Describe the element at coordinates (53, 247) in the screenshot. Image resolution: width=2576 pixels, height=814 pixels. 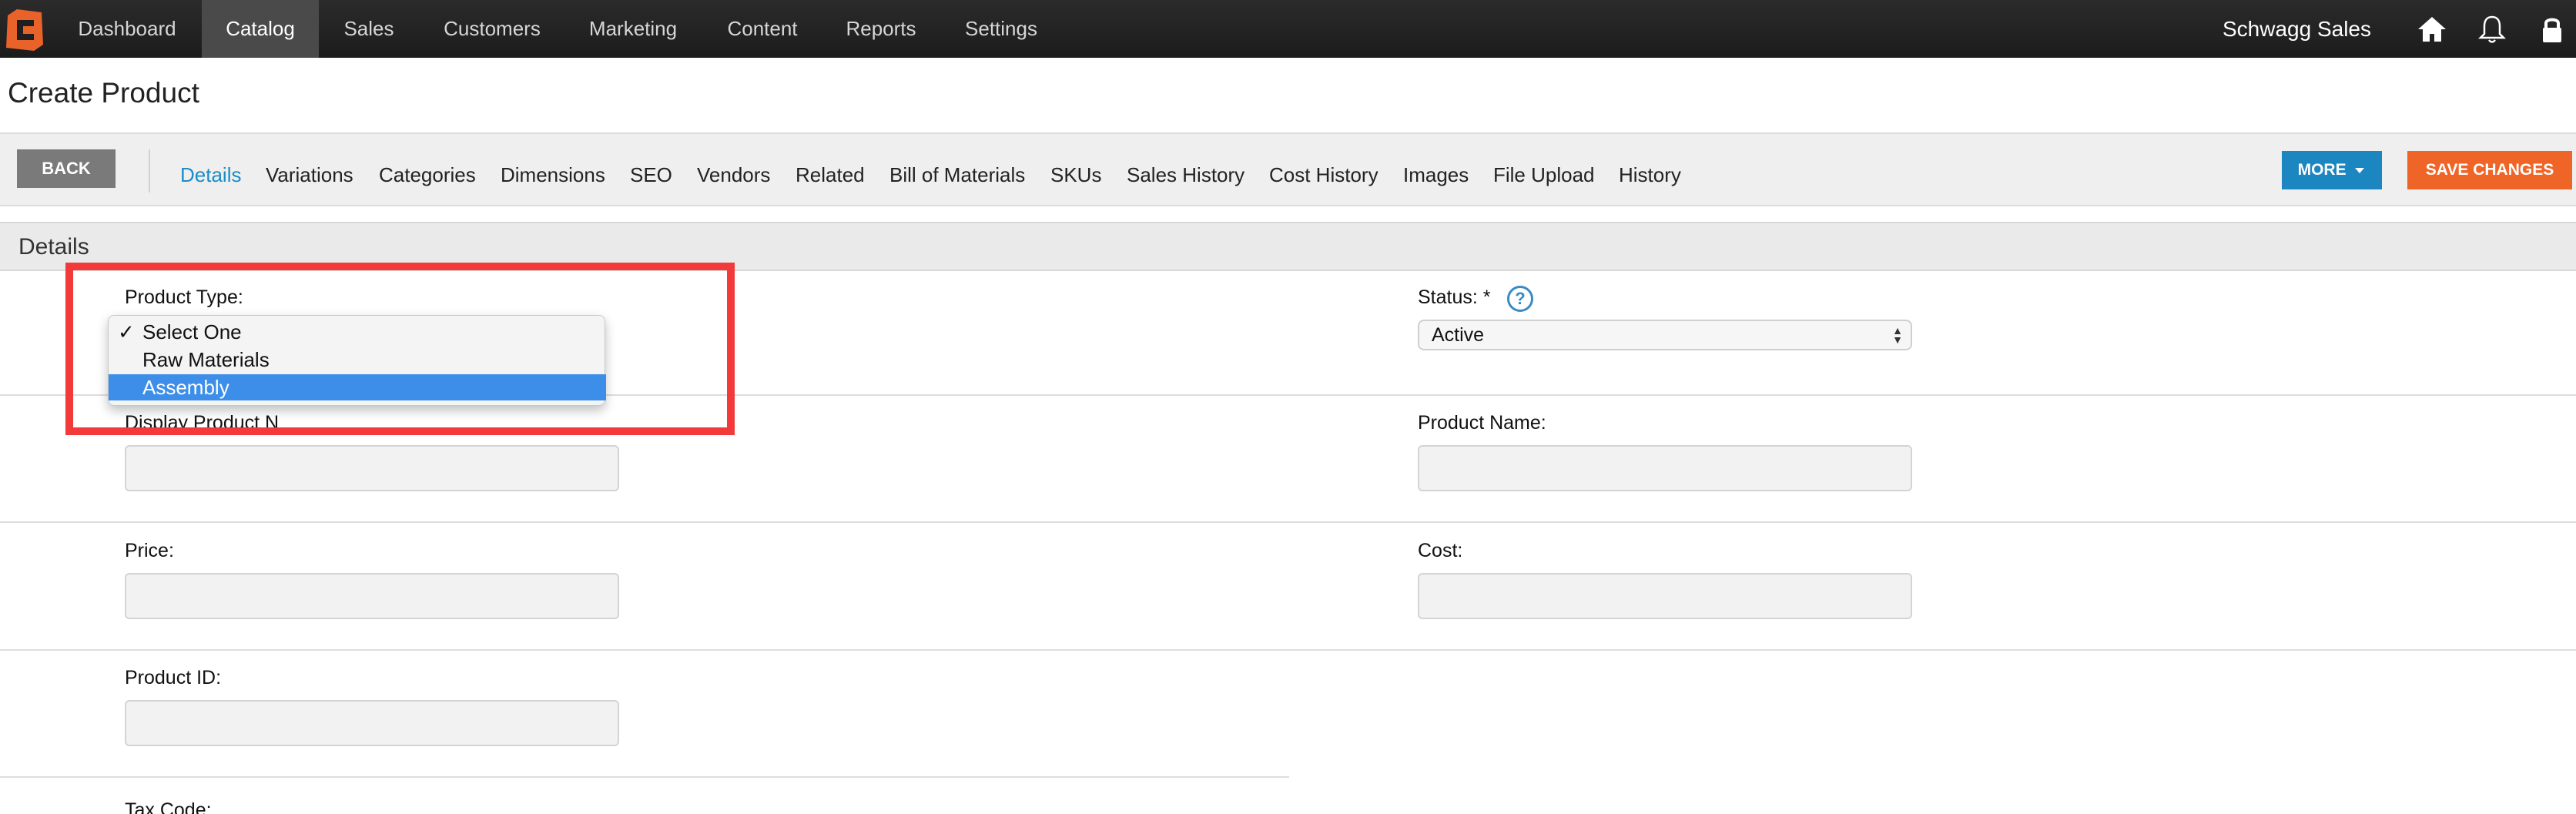
I see `section-title: Details` at that location.